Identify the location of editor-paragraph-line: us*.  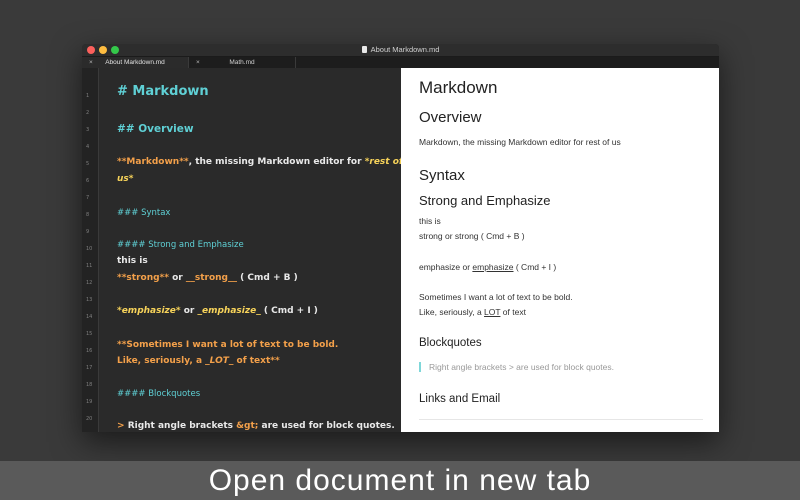
(125, 179).